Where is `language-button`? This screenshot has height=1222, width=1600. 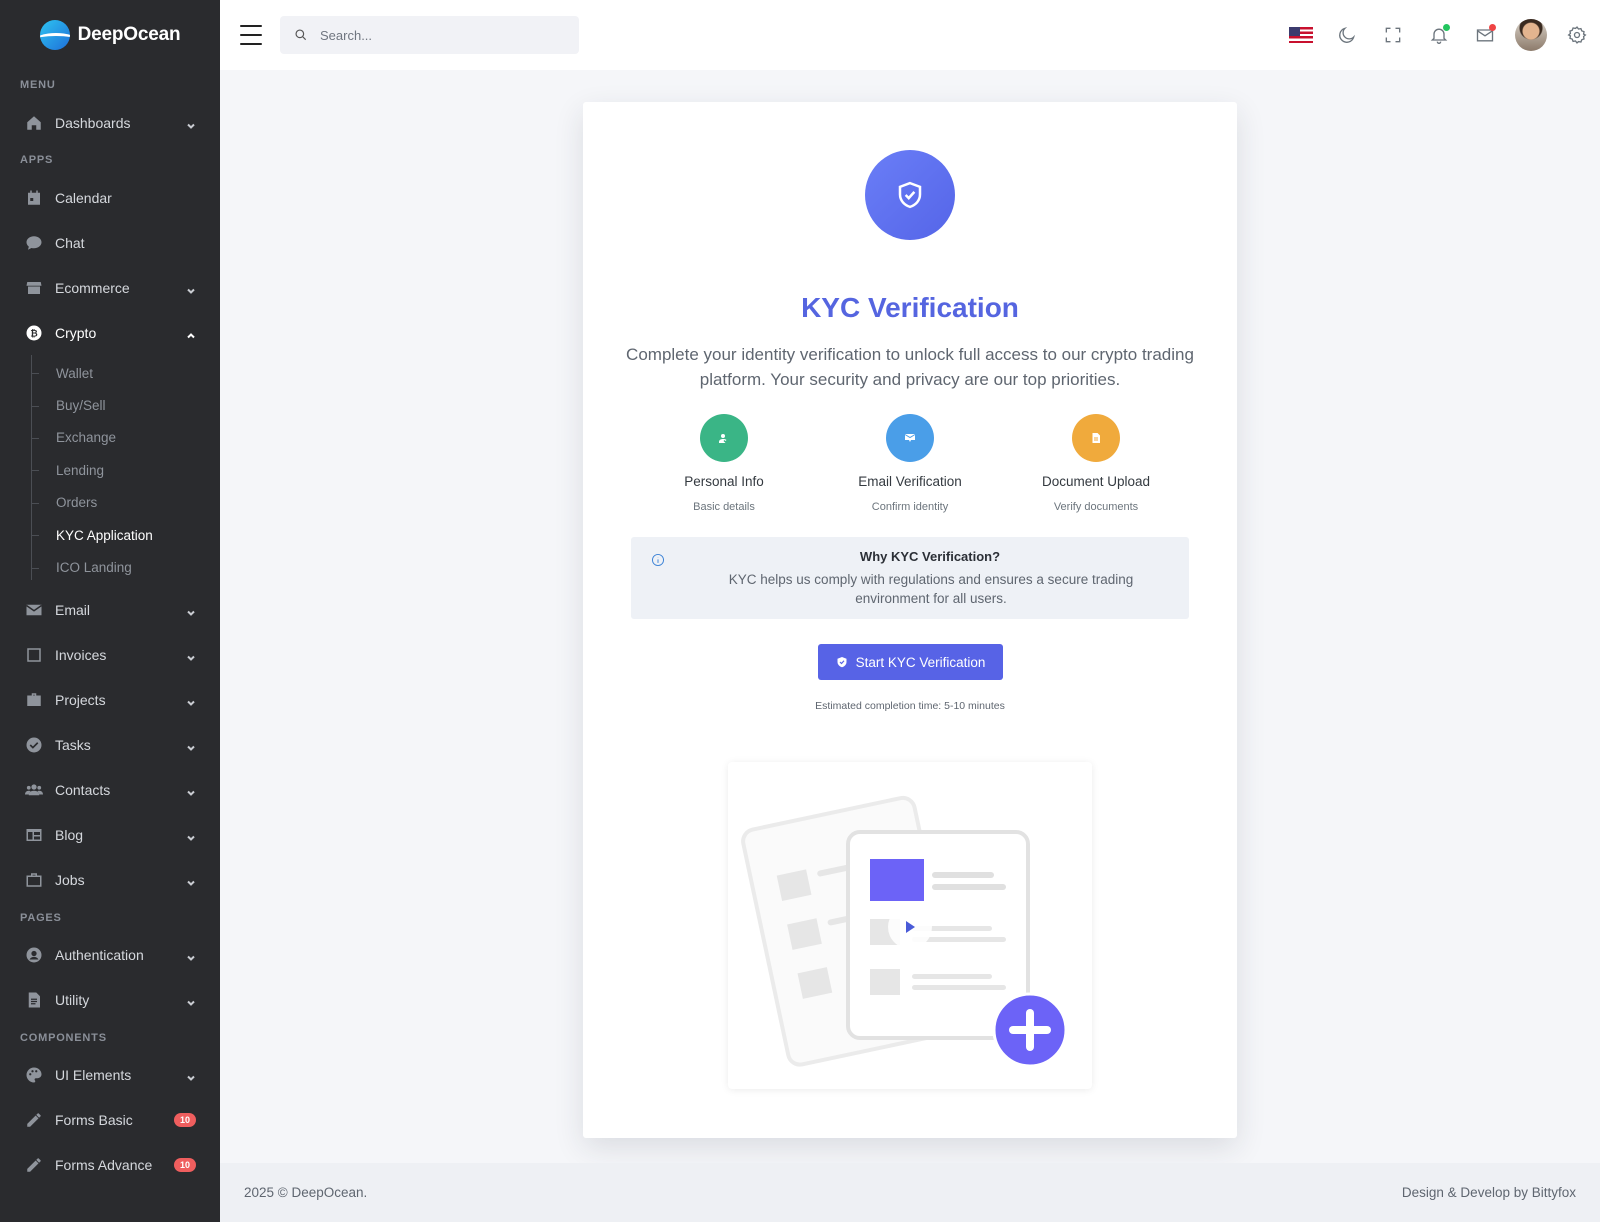
language-button is located at coordinates (1301, 35).